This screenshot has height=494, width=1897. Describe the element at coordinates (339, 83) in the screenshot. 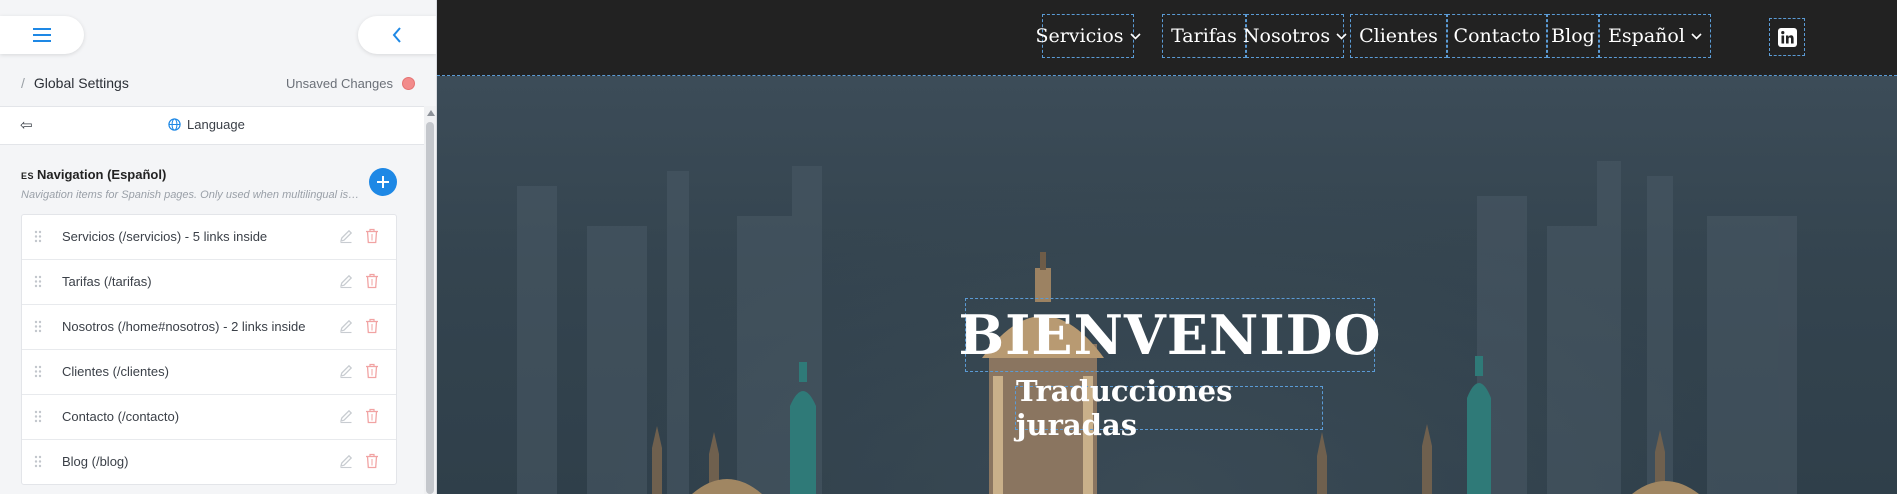

I see `unsaved-changes-label: Unsaved Changes` at that location.